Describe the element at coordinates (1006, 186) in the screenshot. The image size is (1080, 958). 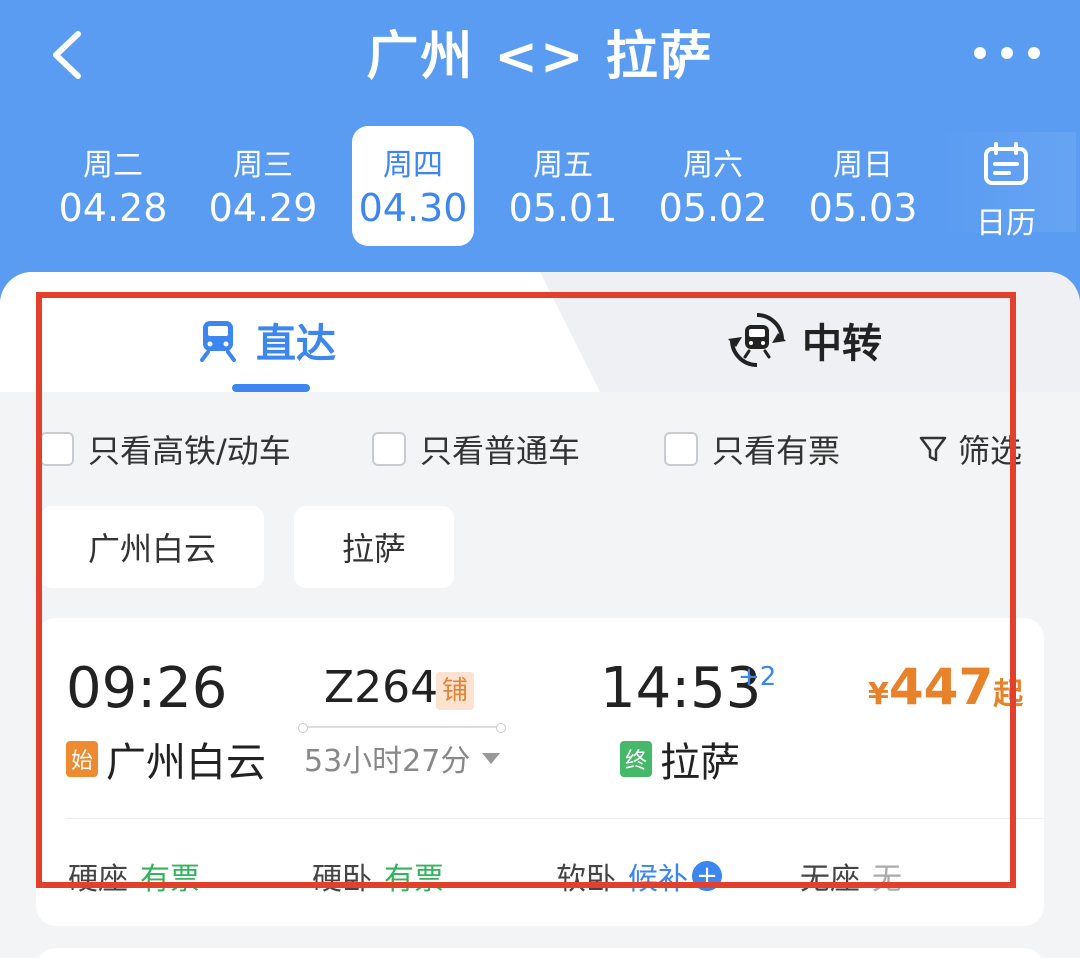
I see `calendar-button: 日历` at that location.